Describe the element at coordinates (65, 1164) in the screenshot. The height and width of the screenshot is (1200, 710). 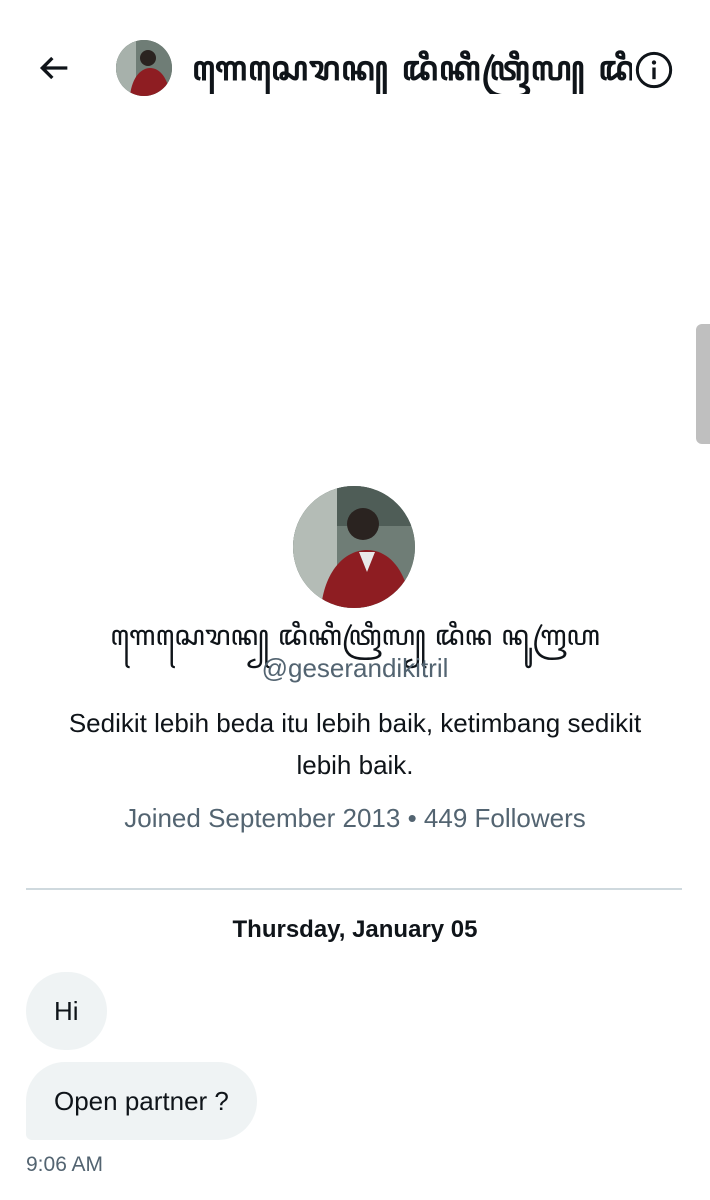
I see `message-timestamp: 9:06 AM` at that location.